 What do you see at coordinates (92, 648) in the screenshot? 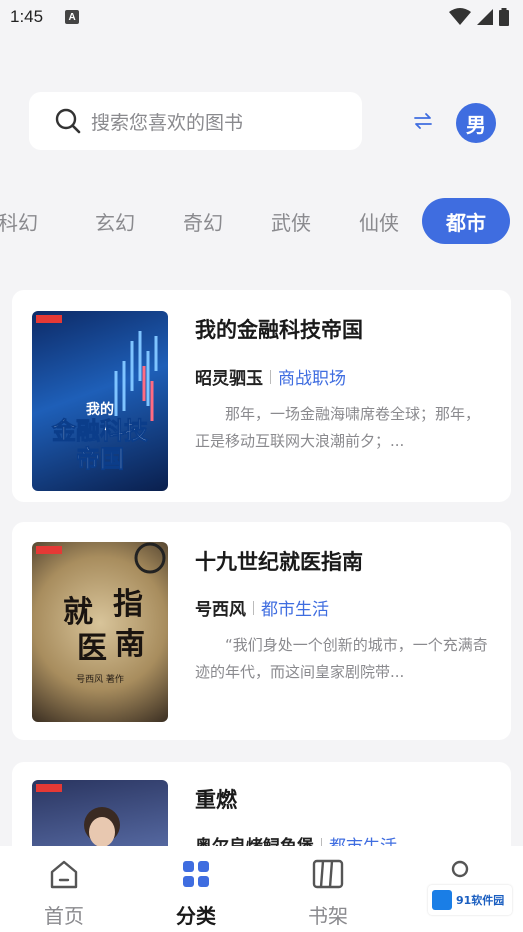
I see `svg-text: 医` at bounding box center [92, 648].